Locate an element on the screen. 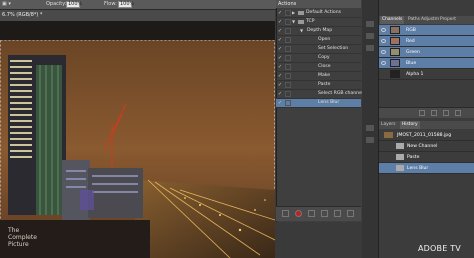 The width and height of the screenshot is (474, 258). action-row: ✓ Paste is located at coordinates (318, 85).